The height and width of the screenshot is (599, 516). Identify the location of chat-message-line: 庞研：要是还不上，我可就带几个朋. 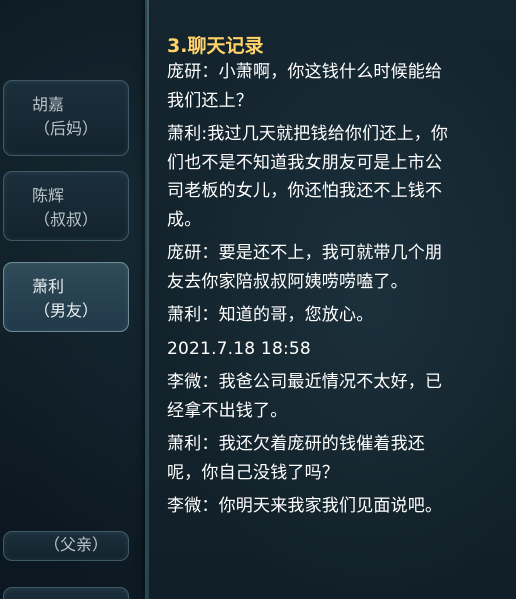
(305, 253).